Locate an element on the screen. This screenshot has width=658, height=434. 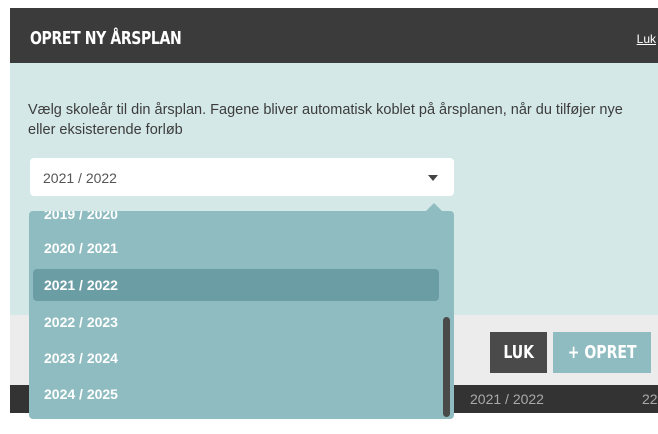
luk-button-label: LUK is located at coordinates (518, 352).